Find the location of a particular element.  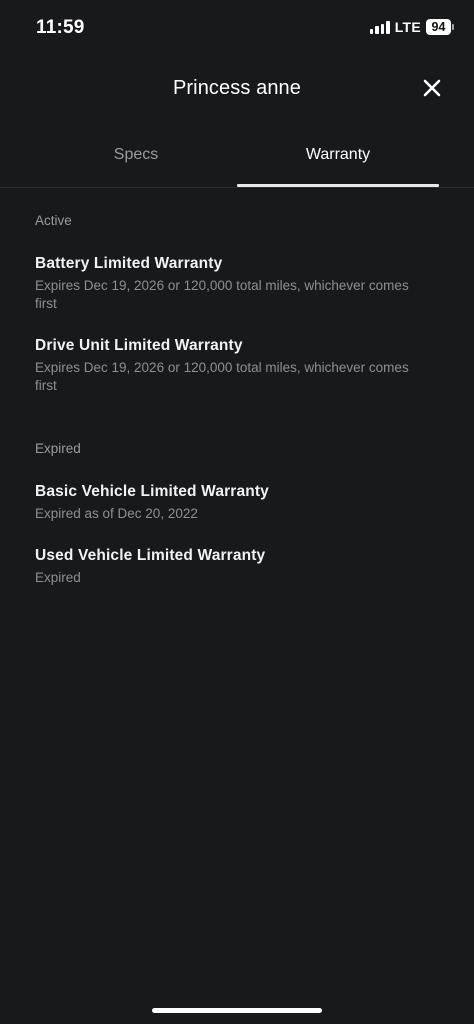

home-indicator is located at coordinates (237, 1010).